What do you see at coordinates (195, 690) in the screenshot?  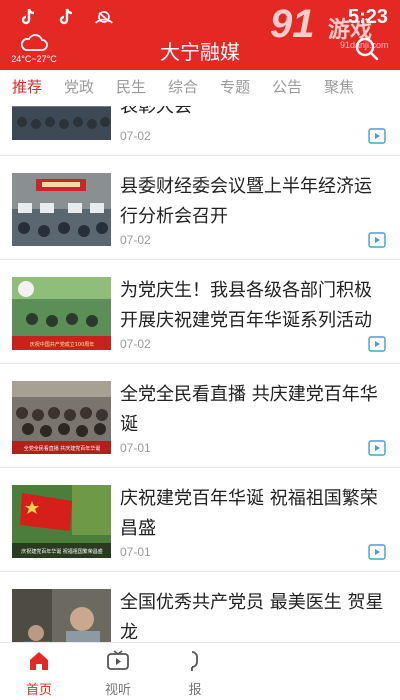 I see `nav-report-label: 报` at bounding box center [195, 690].